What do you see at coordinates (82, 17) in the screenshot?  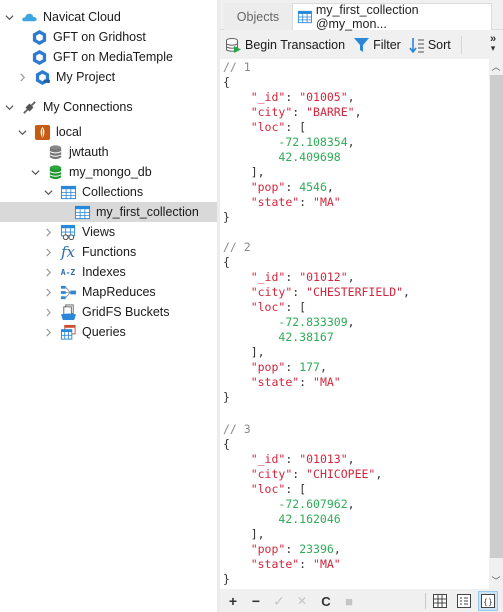 I see `tree-item-label: Navicat Cloud` at bounding box center [82, 17].